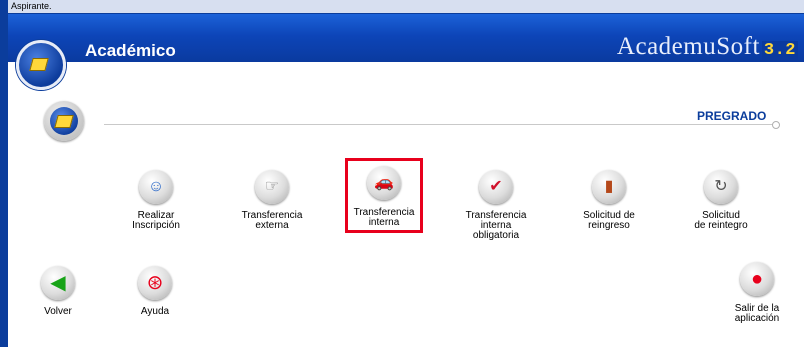 The width and height of the screenshot is (804, 347). Describe the element at coordinates (58, 312) in the screenshot. I see `back-label: Volver` at that location.